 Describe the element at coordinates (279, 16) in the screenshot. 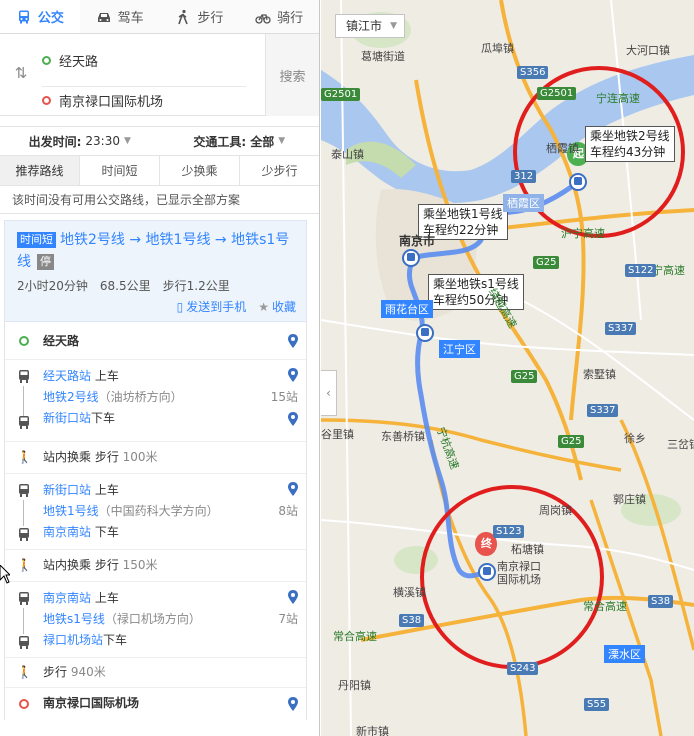

I see `tab-bike: 骑行` at that location.